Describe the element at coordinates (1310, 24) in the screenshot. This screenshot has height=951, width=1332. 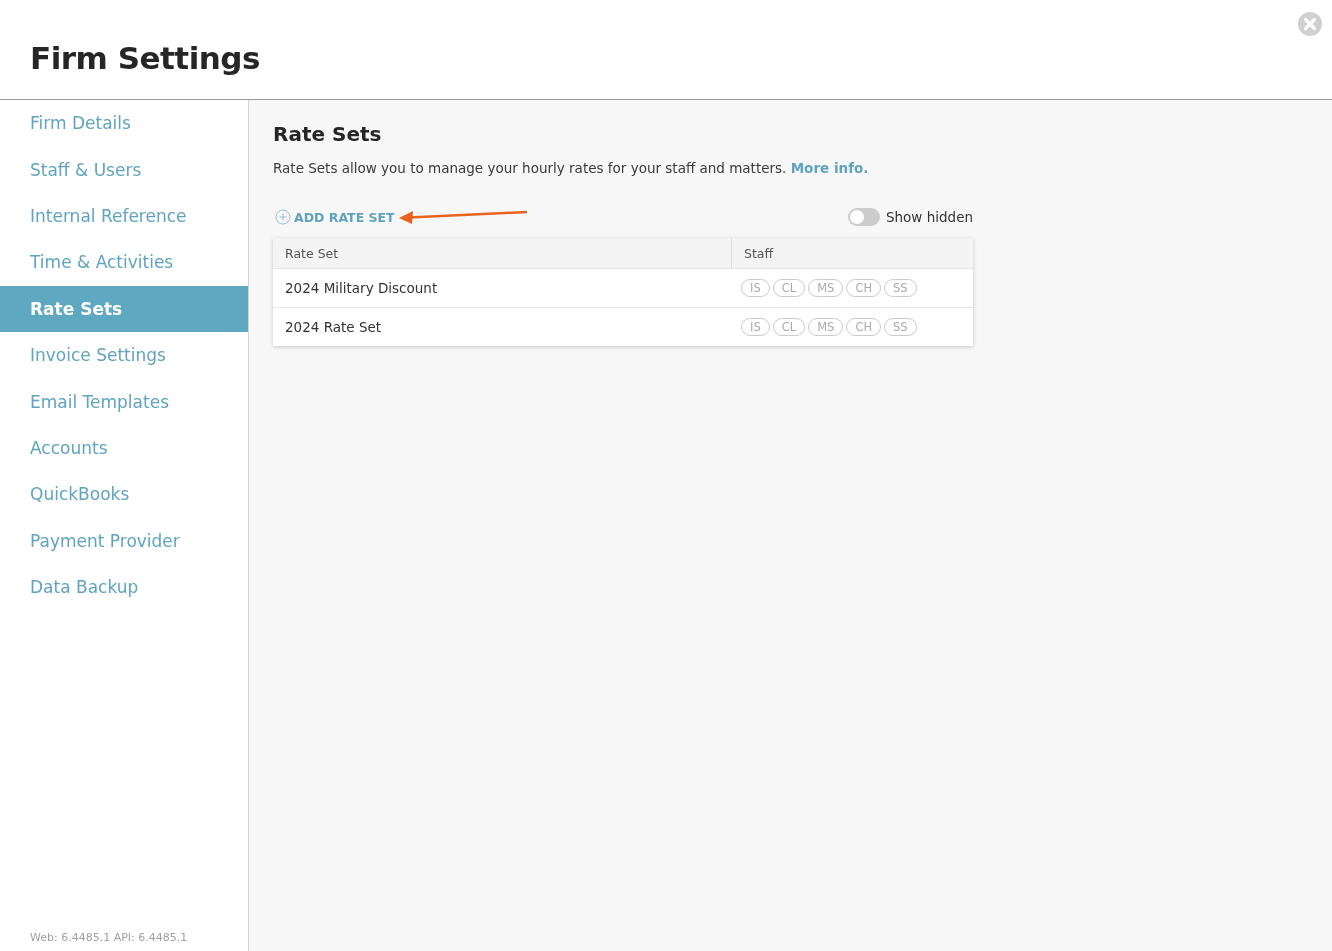
I see `close-icon` at that location.